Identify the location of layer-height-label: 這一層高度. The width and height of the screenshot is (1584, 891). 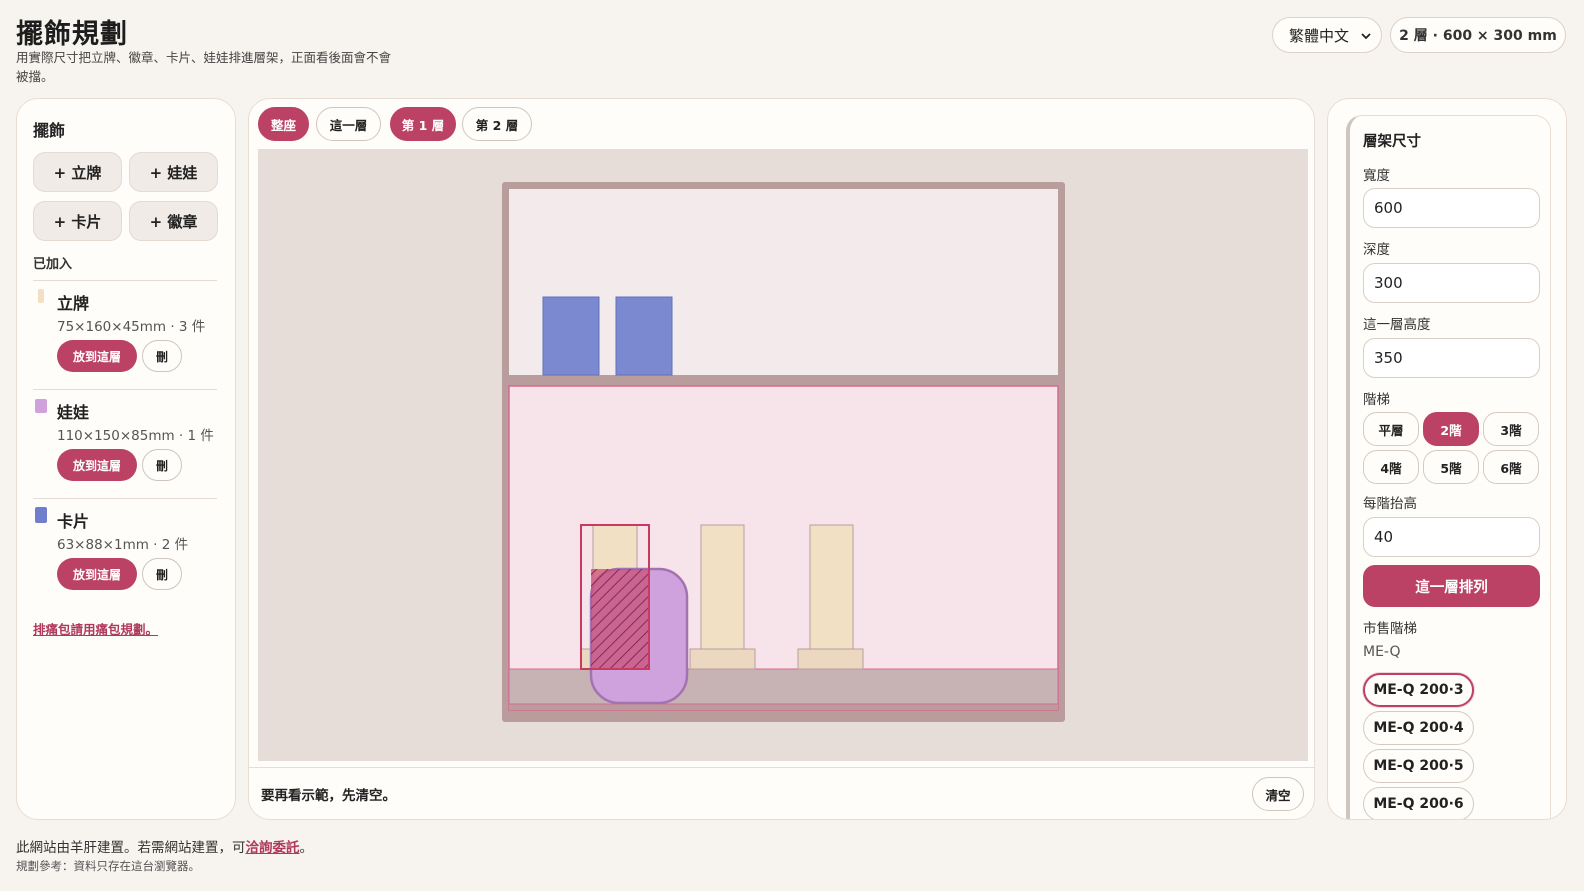
(1397, 325).